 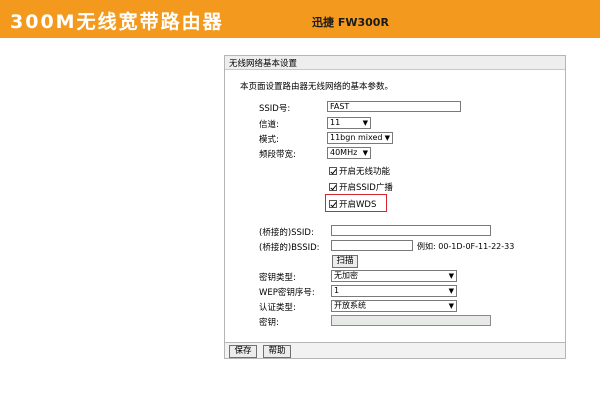 What do you see at coordinates (287, 293) in the screenshot?
I see `wep-index-label: WEP密钥序号:` at bounding box center [287, 293].